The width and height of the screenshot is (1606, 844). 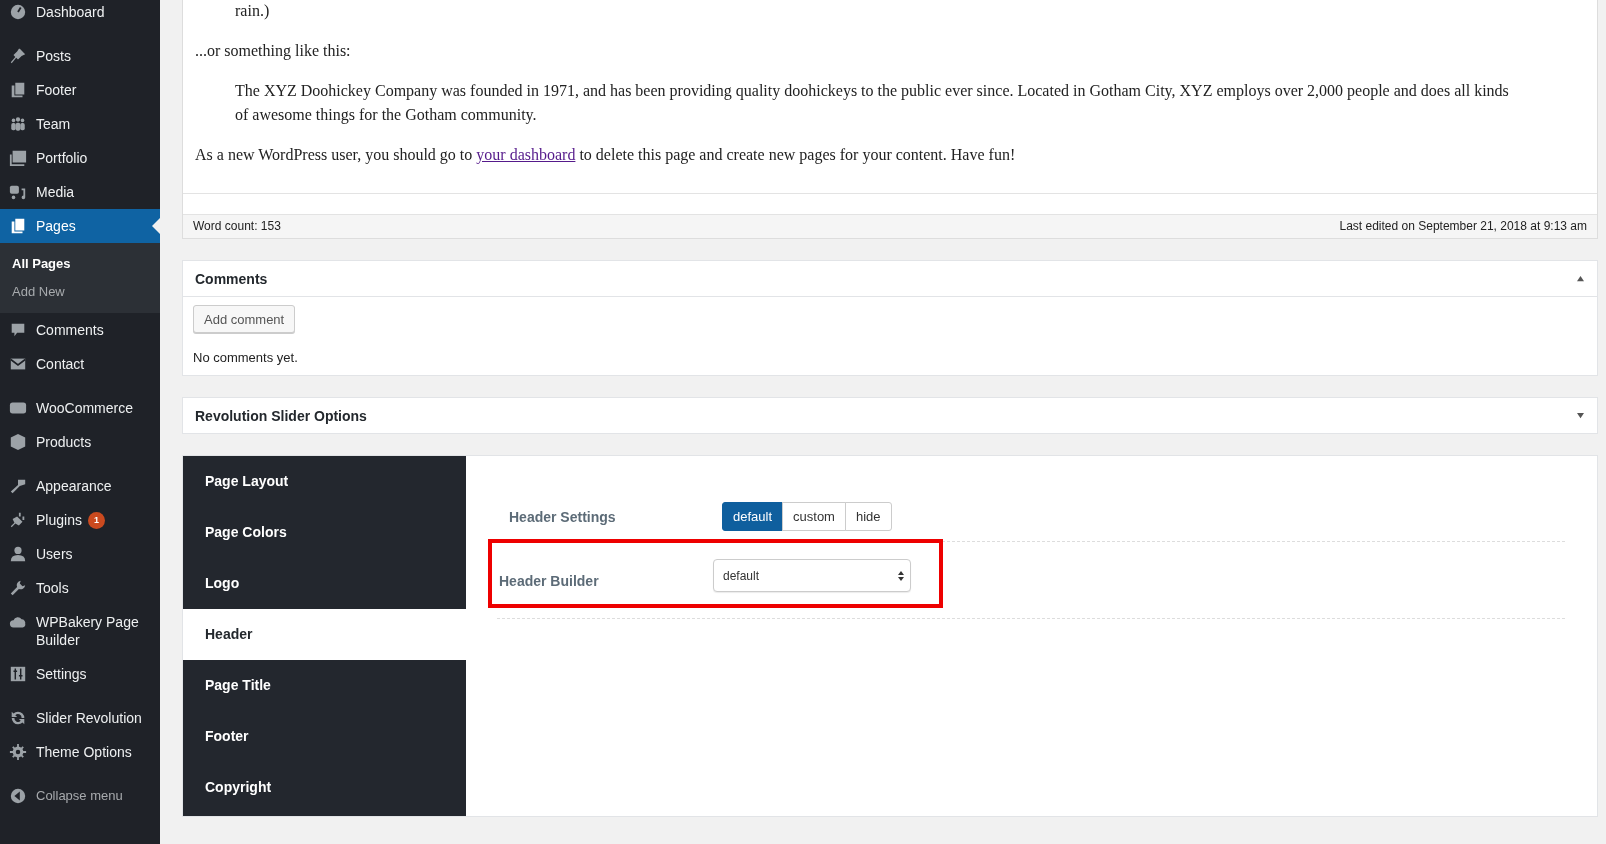 What do you see at coordinates (80, 330) in the screenshot?
I see `sidebar-item: Comments` at bounding box center [80, 330].